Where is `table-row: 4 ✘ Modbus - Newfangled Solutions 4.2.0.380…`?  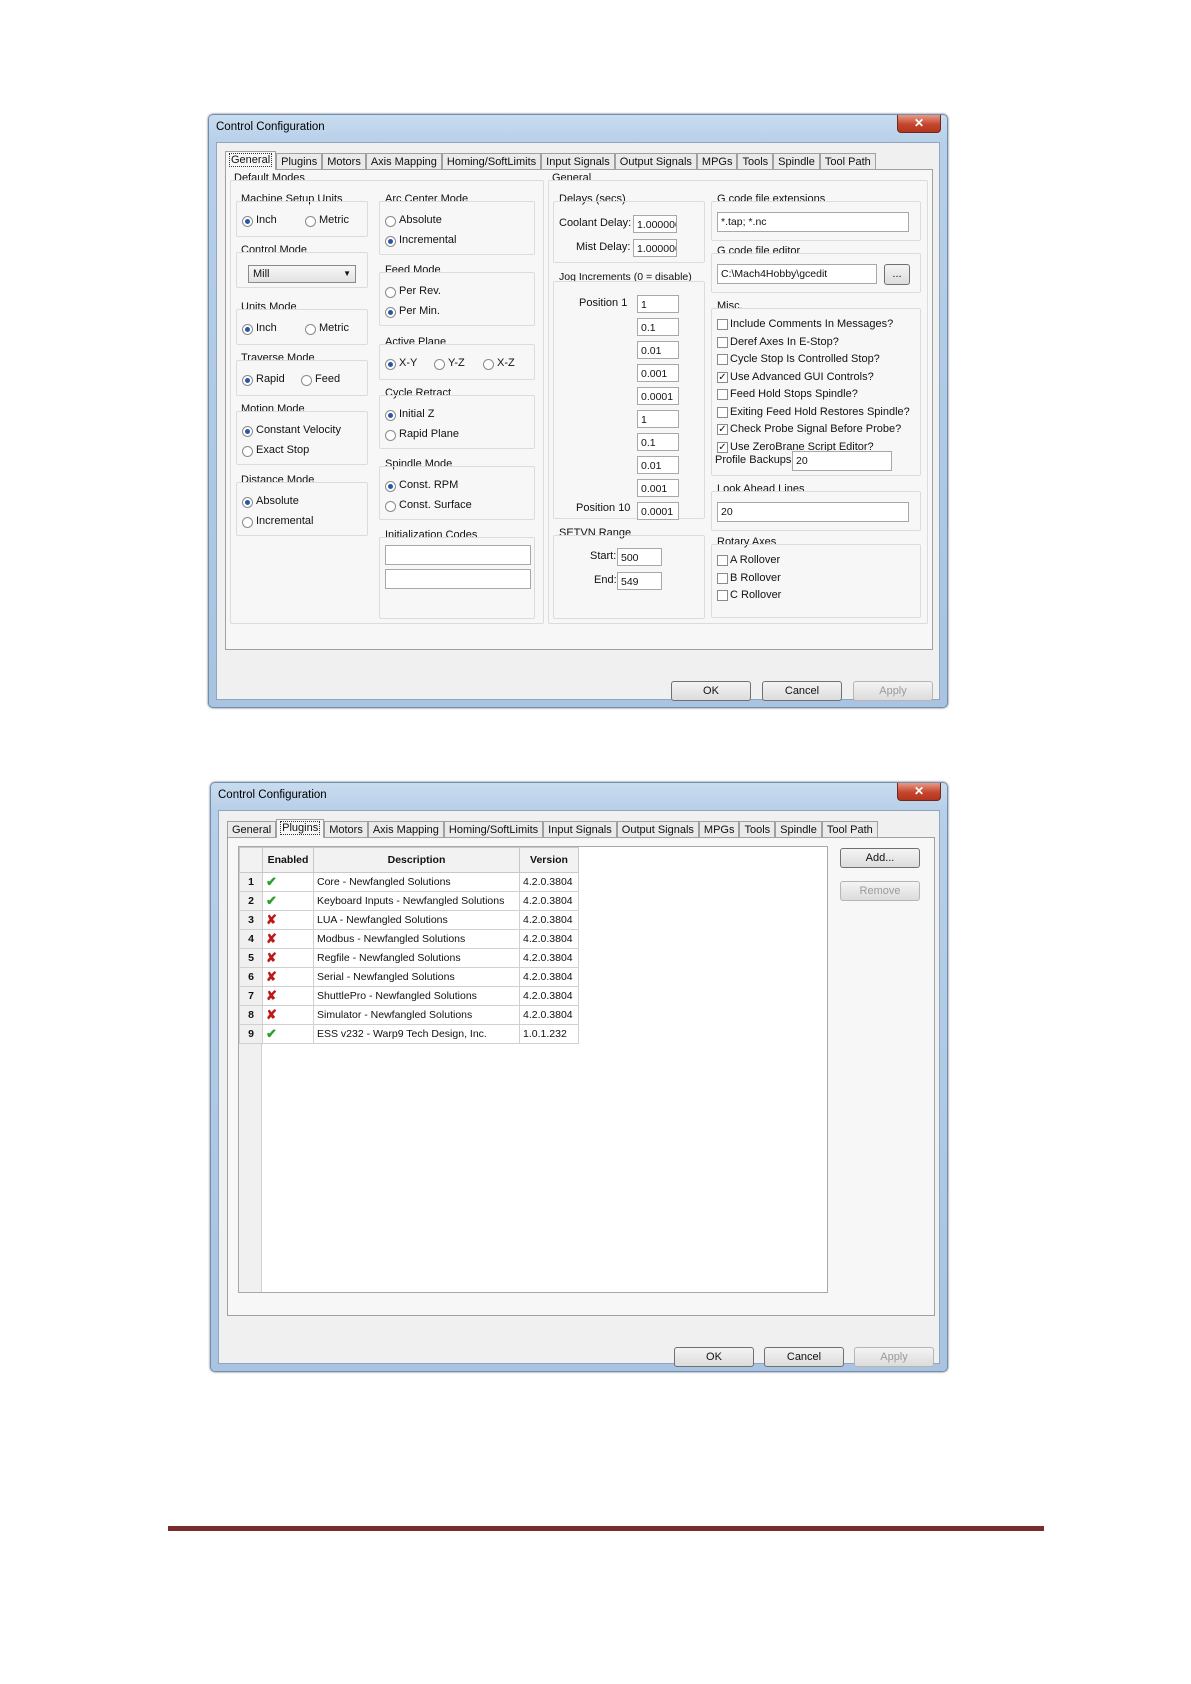
table-row: 4 ✘ Modbus - Newfangled Solutions 4.2.0.380… is located at coordinates (409, 939).